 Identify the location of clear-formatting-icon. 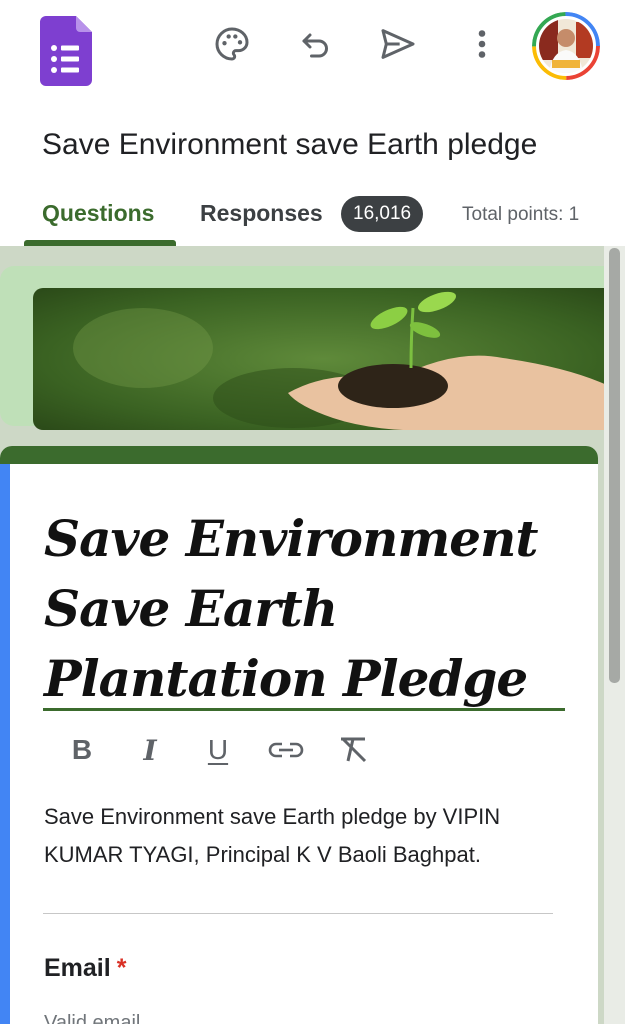
(354, 750).